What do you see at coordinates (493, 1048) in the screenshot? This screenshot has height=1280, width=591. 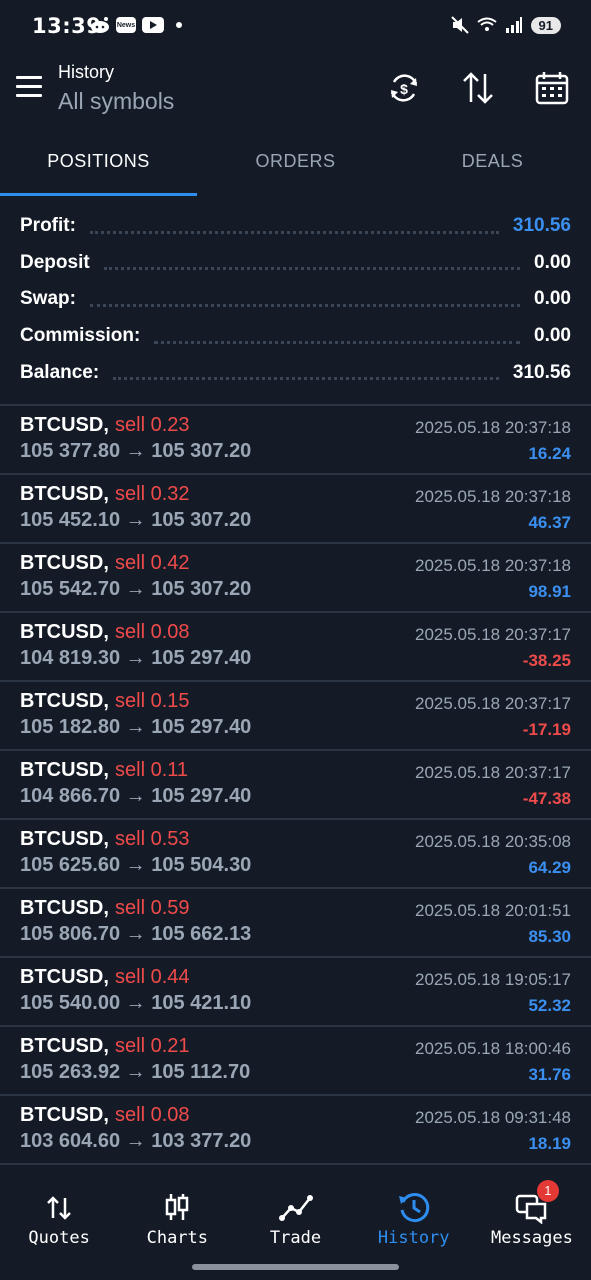 I see `position-datetime: 2025.05.18 18:00:46` at bounding box center [493, 1048].